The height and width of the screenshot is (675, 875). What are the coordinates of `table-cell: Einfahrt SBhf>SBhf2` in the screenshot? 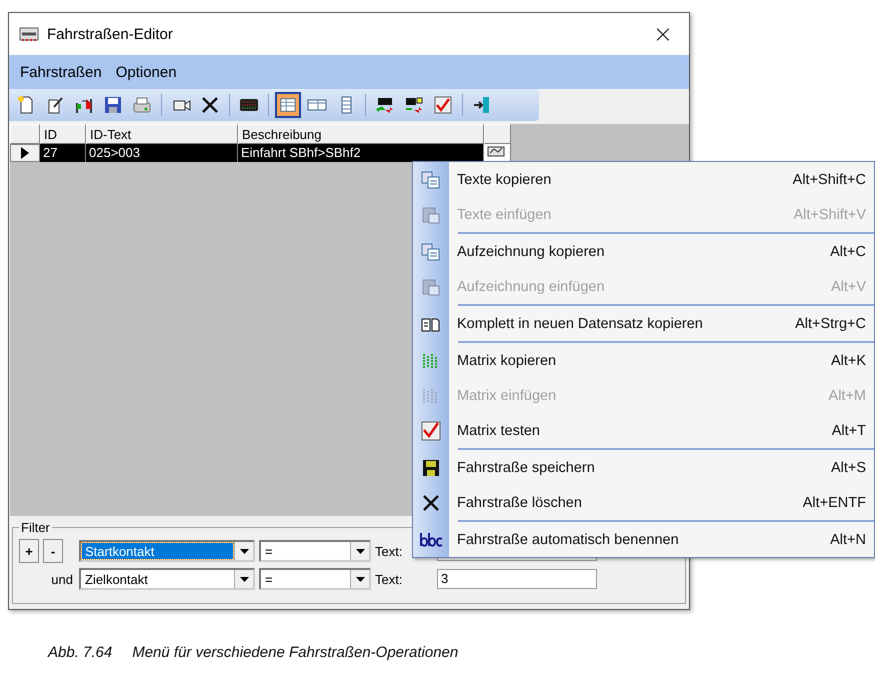 It's located at (361, 153).